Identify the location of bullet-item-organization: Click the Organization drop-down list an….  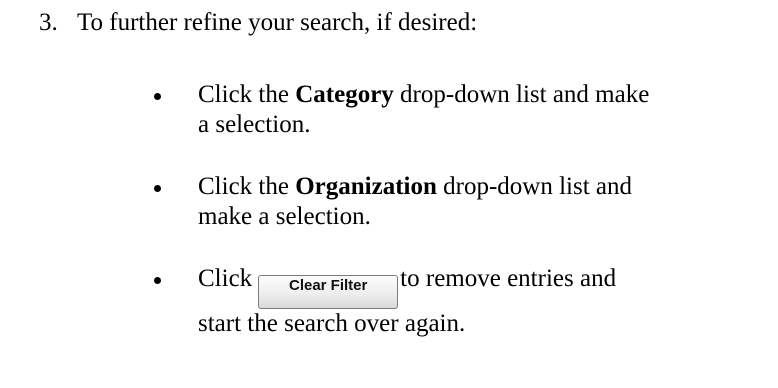
(464, 202).